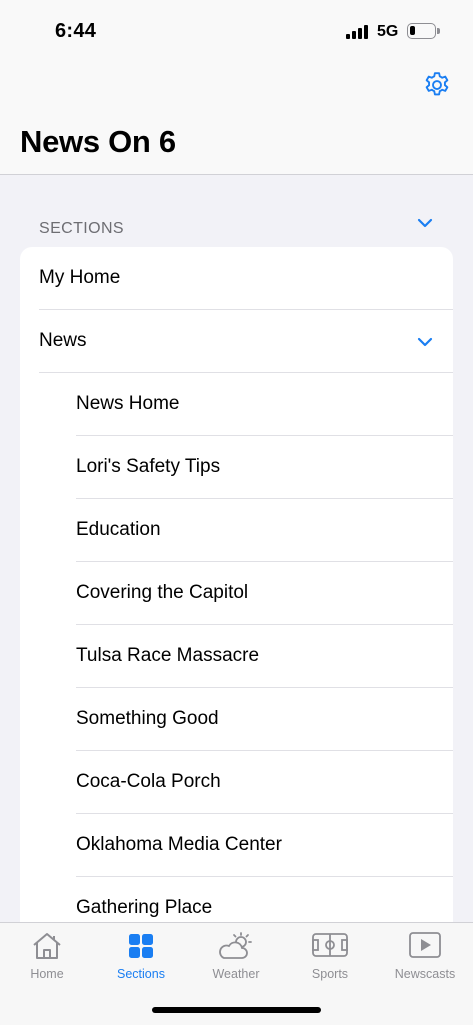 Image resolution: width=473 pixels, height=1025 pixels. Describe the element at coordinates (128, 403) in the screenshot. I see `section-row-label: News Home` at that location.